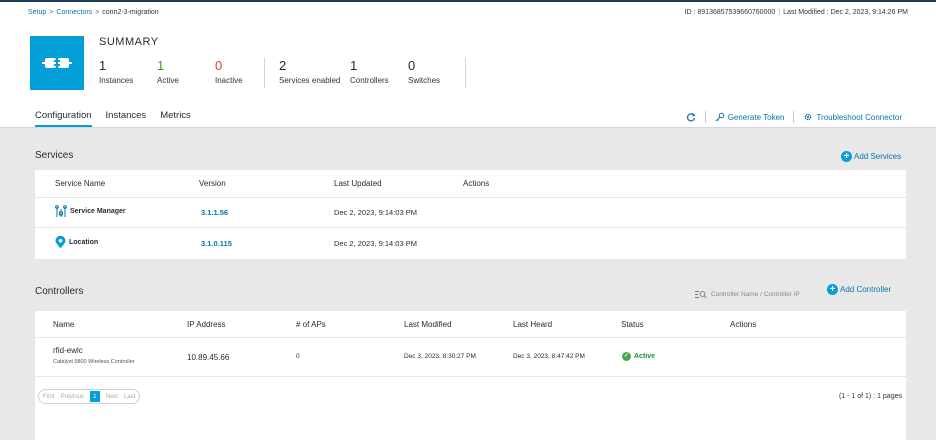 This screenshot has width=936, height=440. Describe the element at coordinates (358, 183) in the screenshot. I see `column-header: Last Updated` at that location.